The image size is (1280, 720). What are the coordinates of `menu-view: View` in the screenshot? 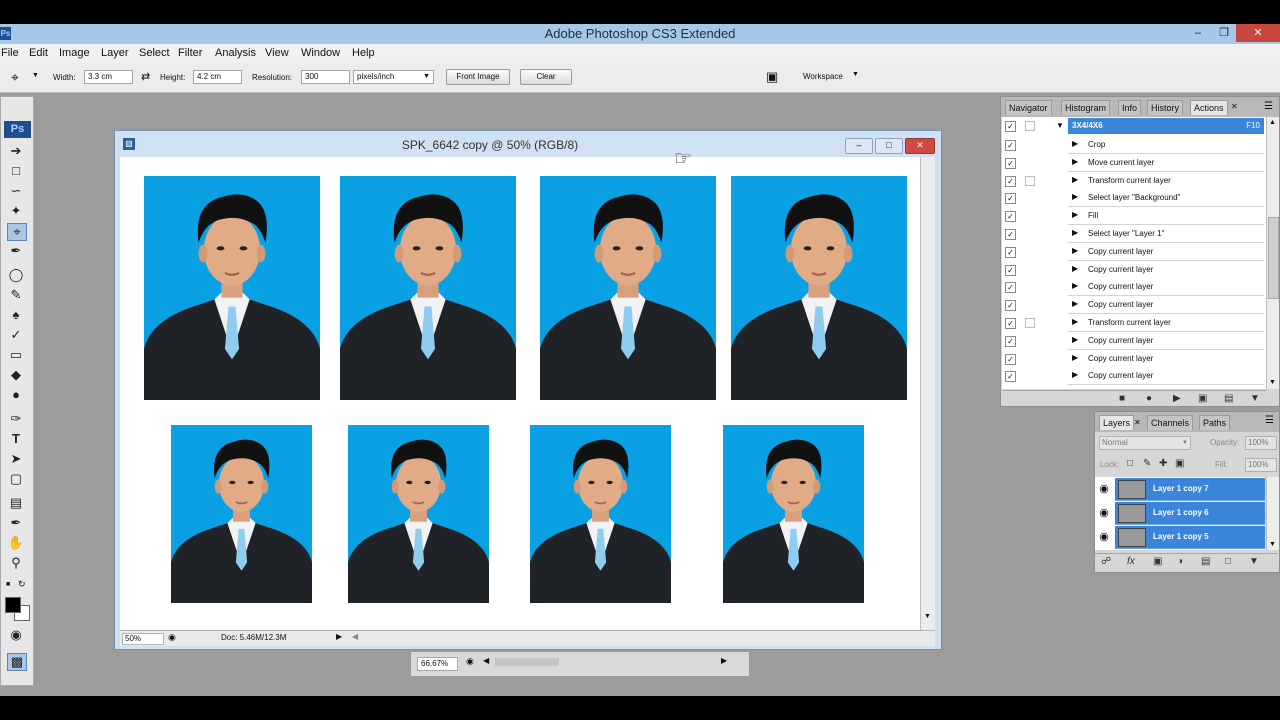 It's located at (277, 53).